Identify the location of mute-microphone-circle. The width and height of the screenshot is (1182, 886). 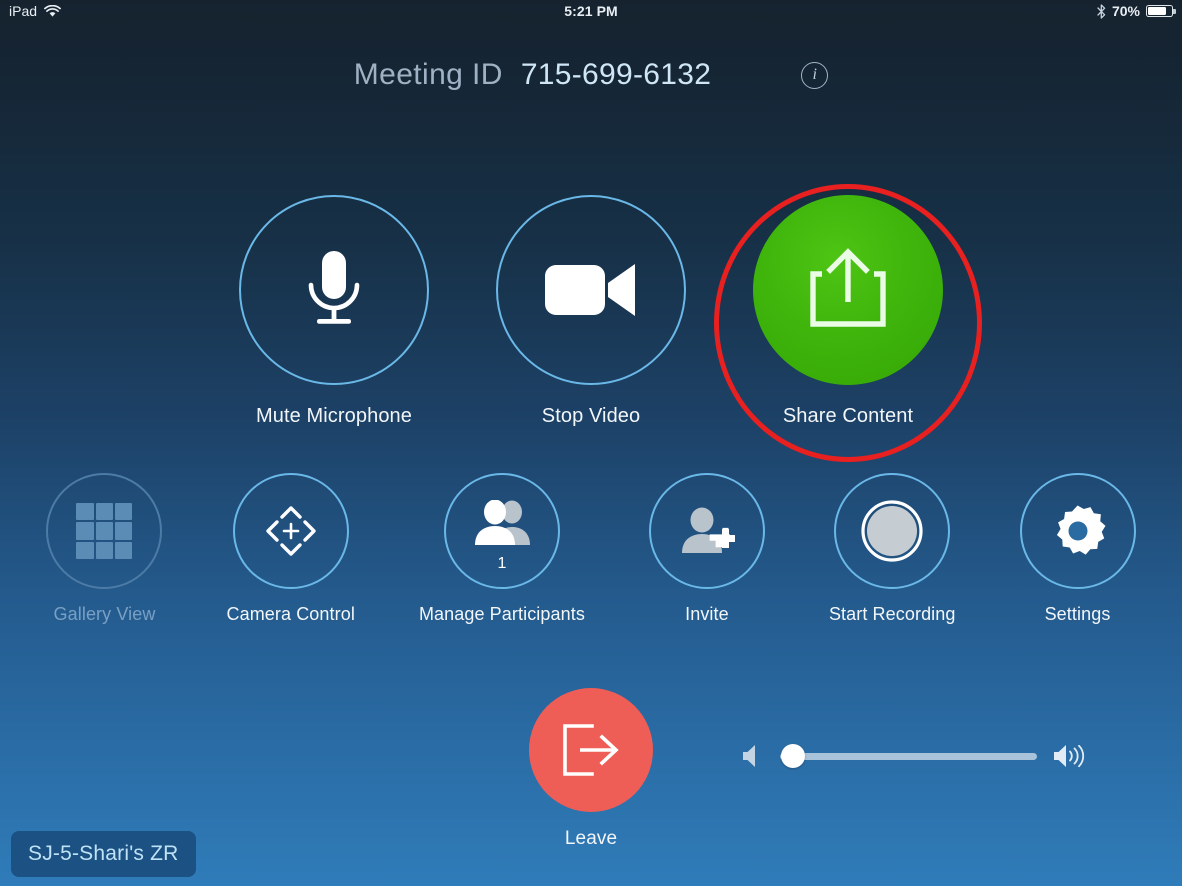
(334, 290).